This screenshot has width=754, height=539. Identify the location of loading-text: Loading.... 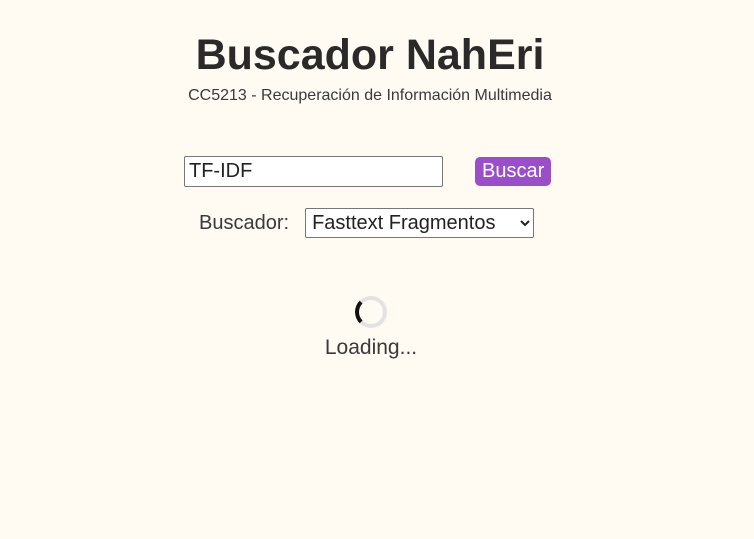
(371, 347).